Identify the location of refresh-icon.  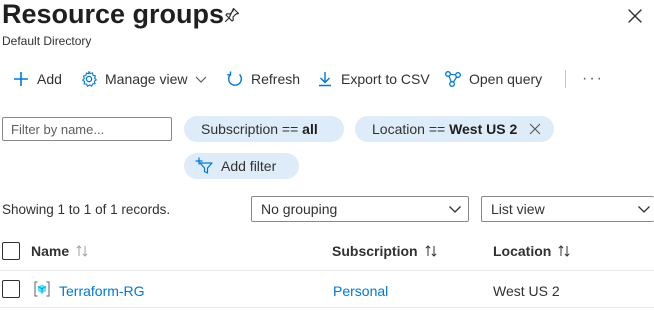
(234, 78).